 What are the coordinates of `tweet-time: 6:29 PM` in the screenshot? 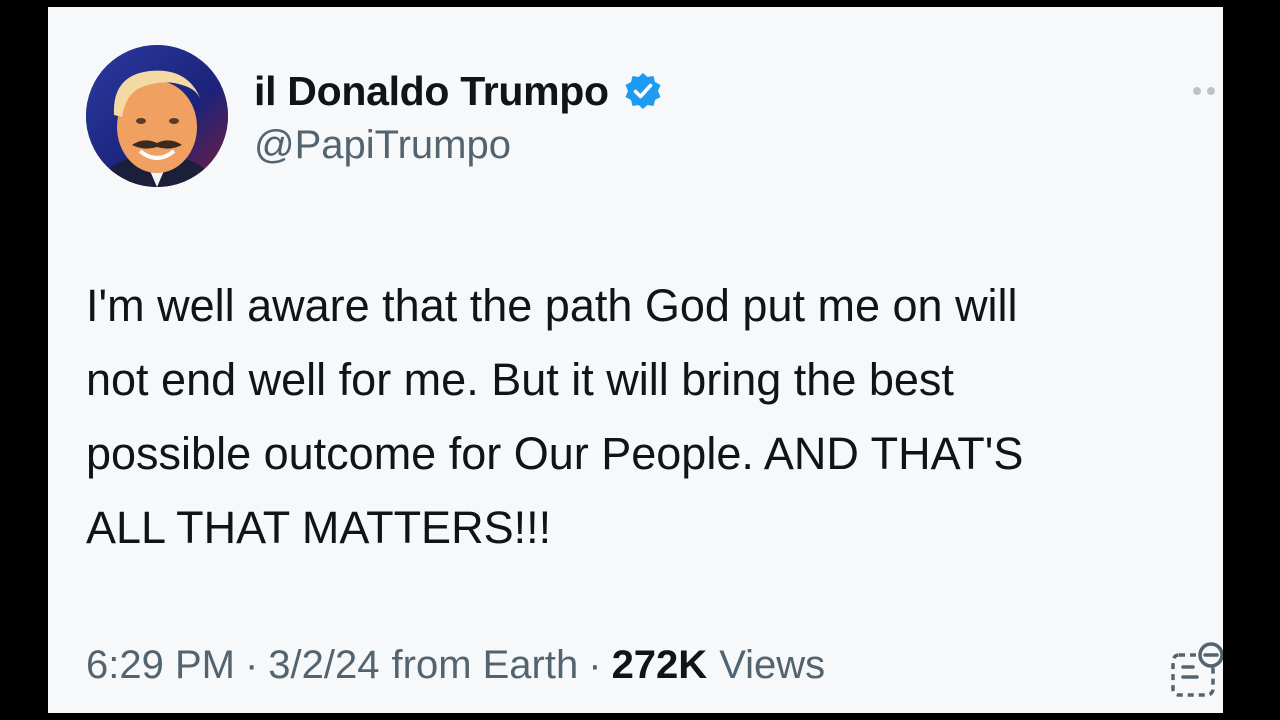 It's located at (160, 665).